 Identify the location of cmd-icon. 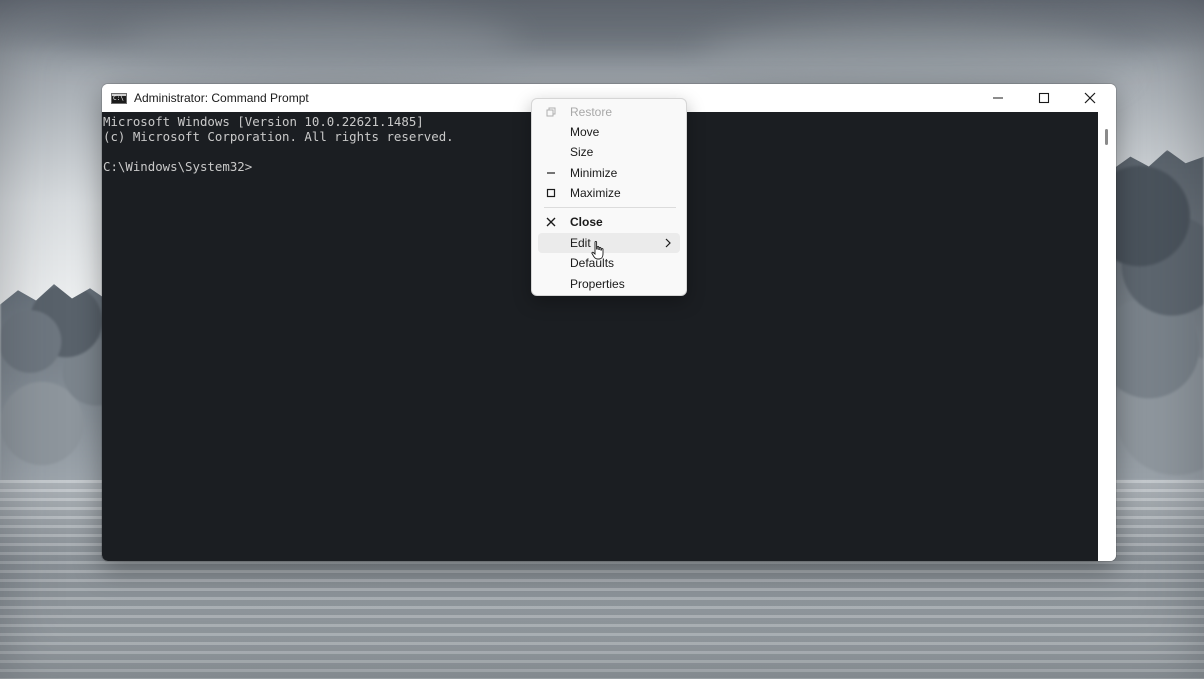
(119, 98).